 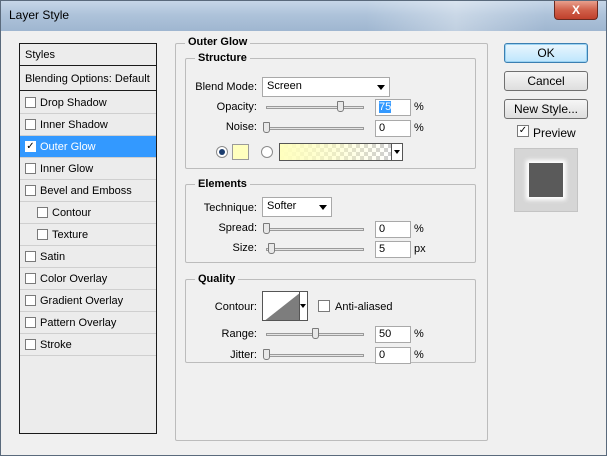 What do you see at coordinates (315, 229) in the screenshot?
I see `spread-slider` at bounding box center [315, 229].